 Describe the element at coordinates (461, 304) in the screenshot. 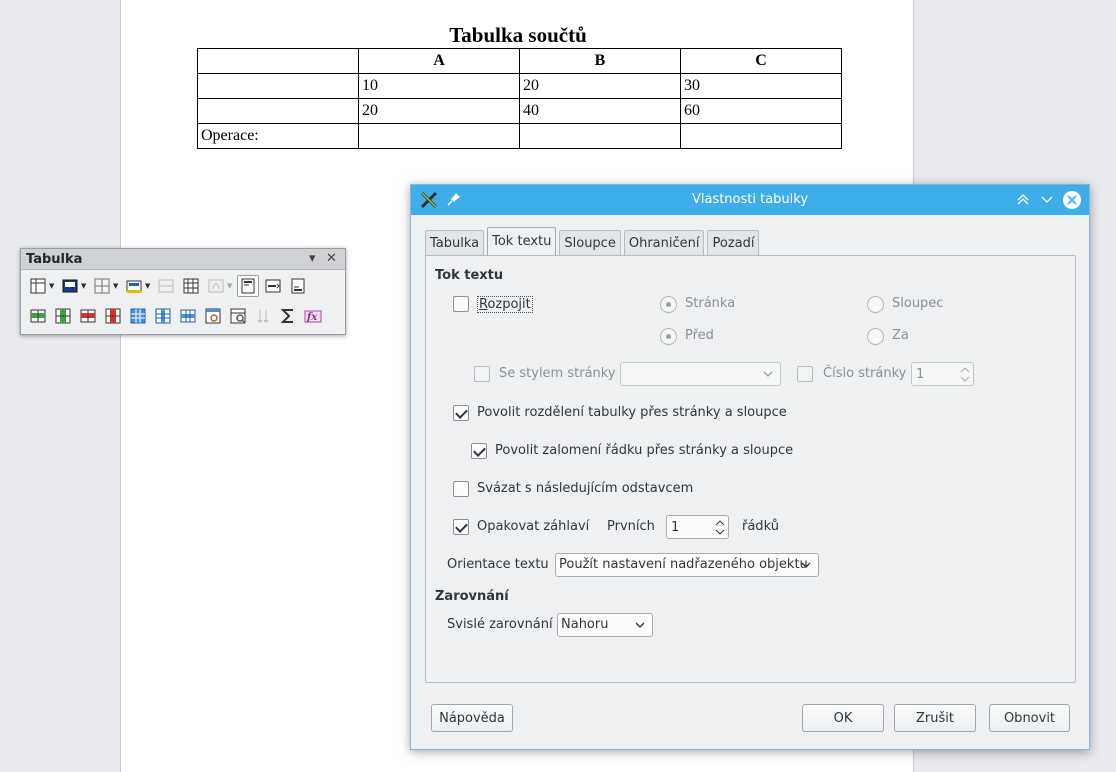

I see `break-checkbox` at that location.